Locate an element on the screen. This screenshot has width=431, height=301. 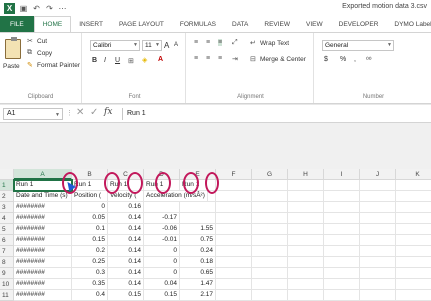
cell-a9: ######## is located at coordinates (43, 273).